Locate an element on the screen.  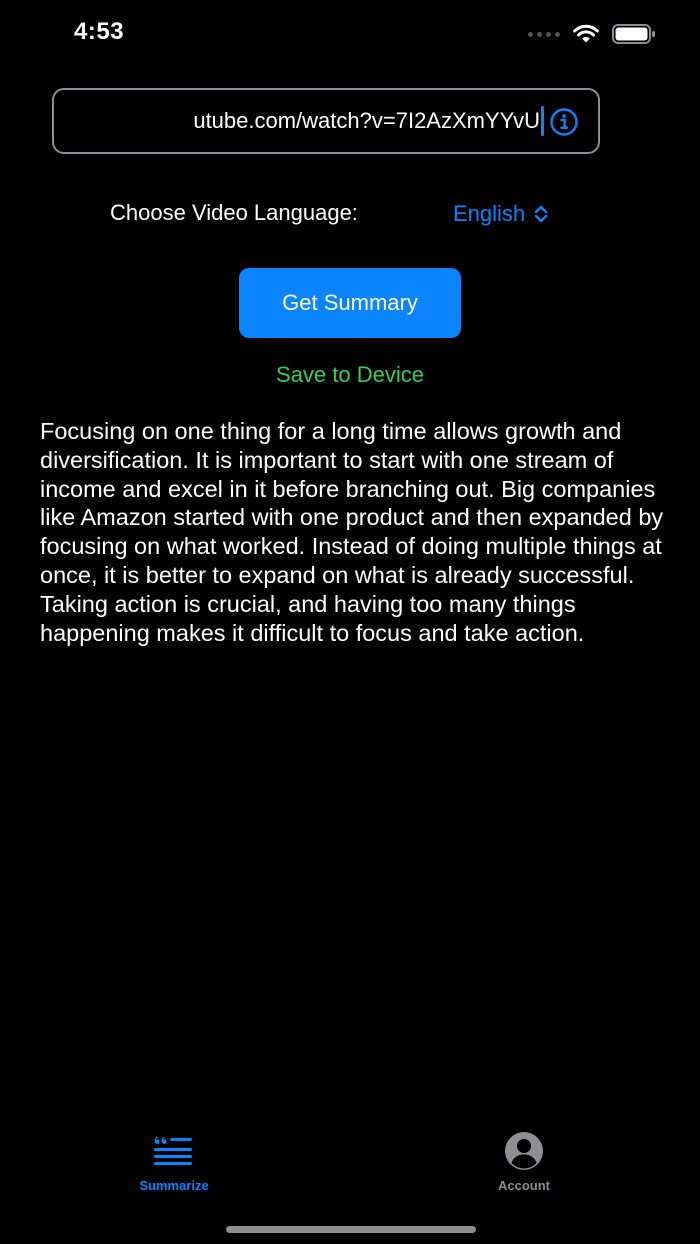
tab-account: Account is located at coordinates (524, 1165).